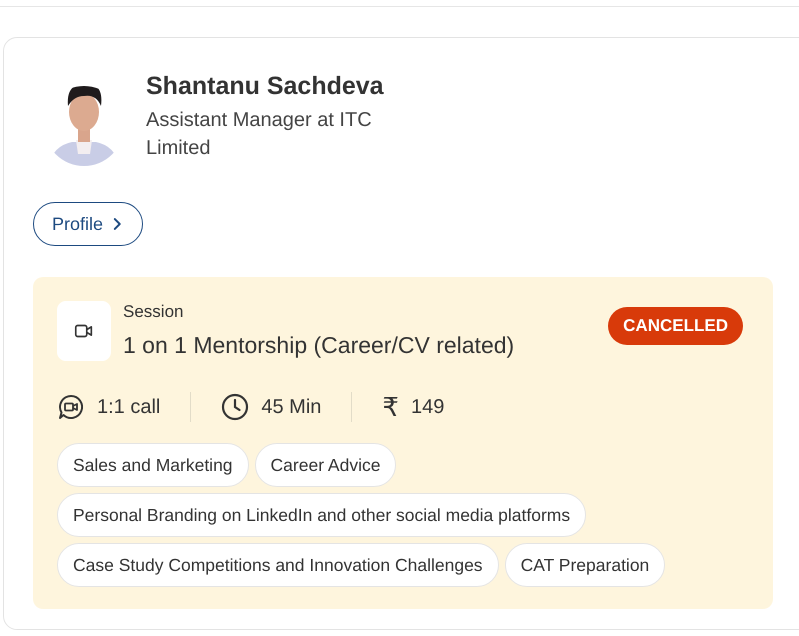 The height and width of the screenshot is (636, 799). What do you see at coordinates (427, 407) in the screenshot?
I see `price: 149` at bounding box center [427, 407].